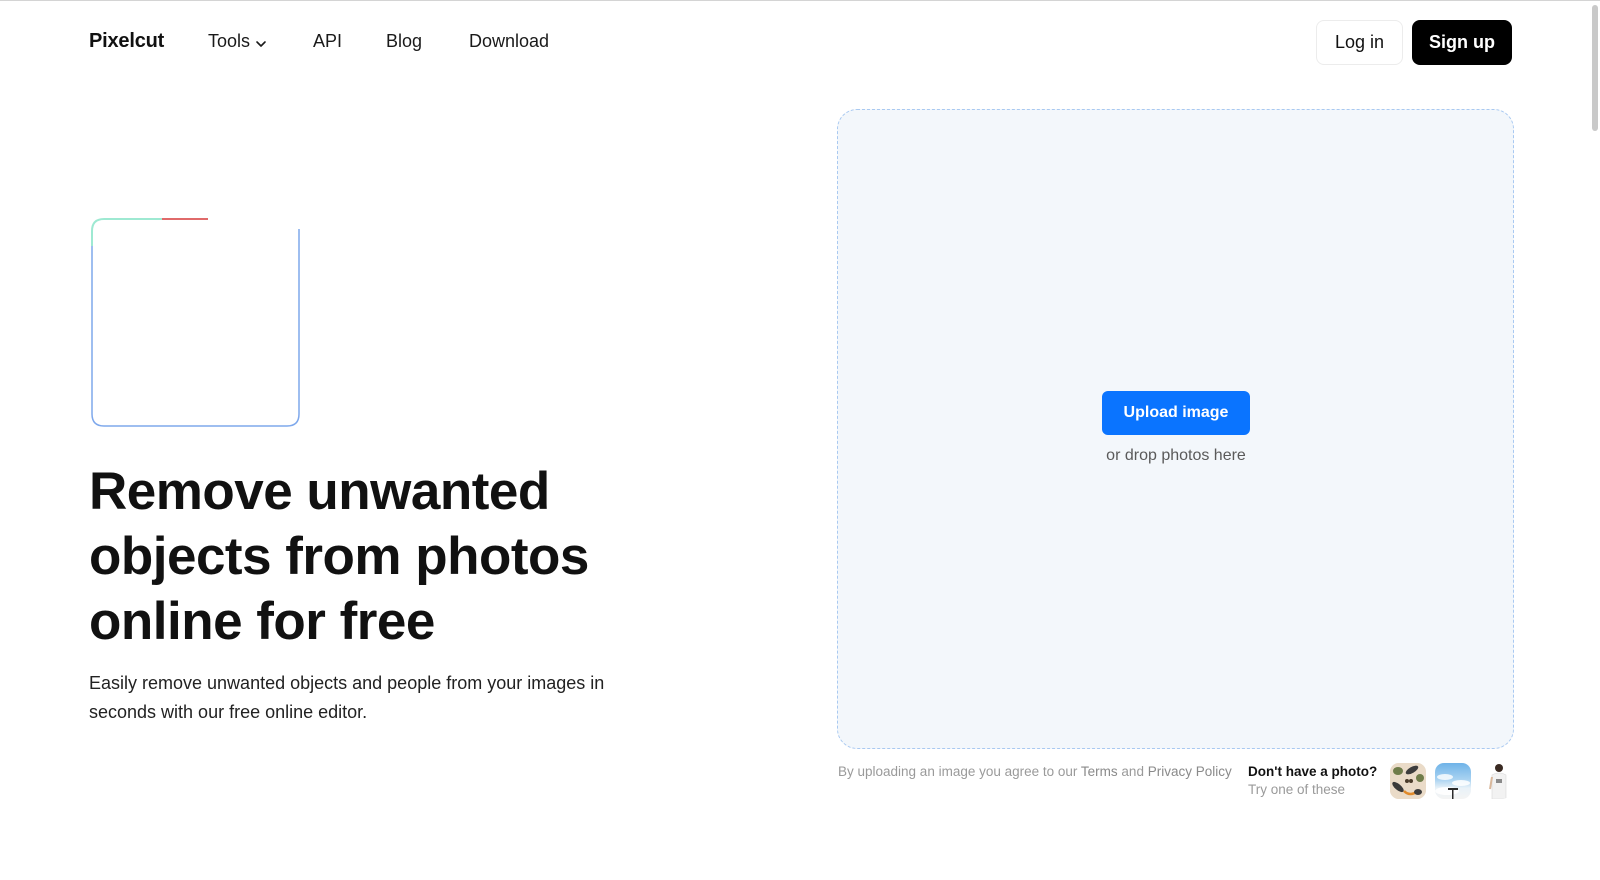 This screenshot has height=880, width=1600. I want to click on sample-photos-subtitle: Try one of these, so click(1297, 789).